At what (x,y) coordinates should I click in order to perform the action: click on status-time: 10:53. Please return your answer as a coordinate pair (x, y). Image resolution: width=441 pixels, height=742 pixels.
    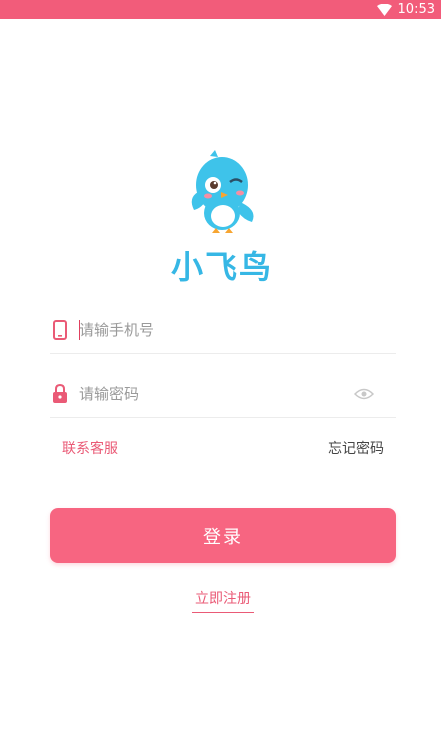
    Looking at the image, I should click on (416, 9).